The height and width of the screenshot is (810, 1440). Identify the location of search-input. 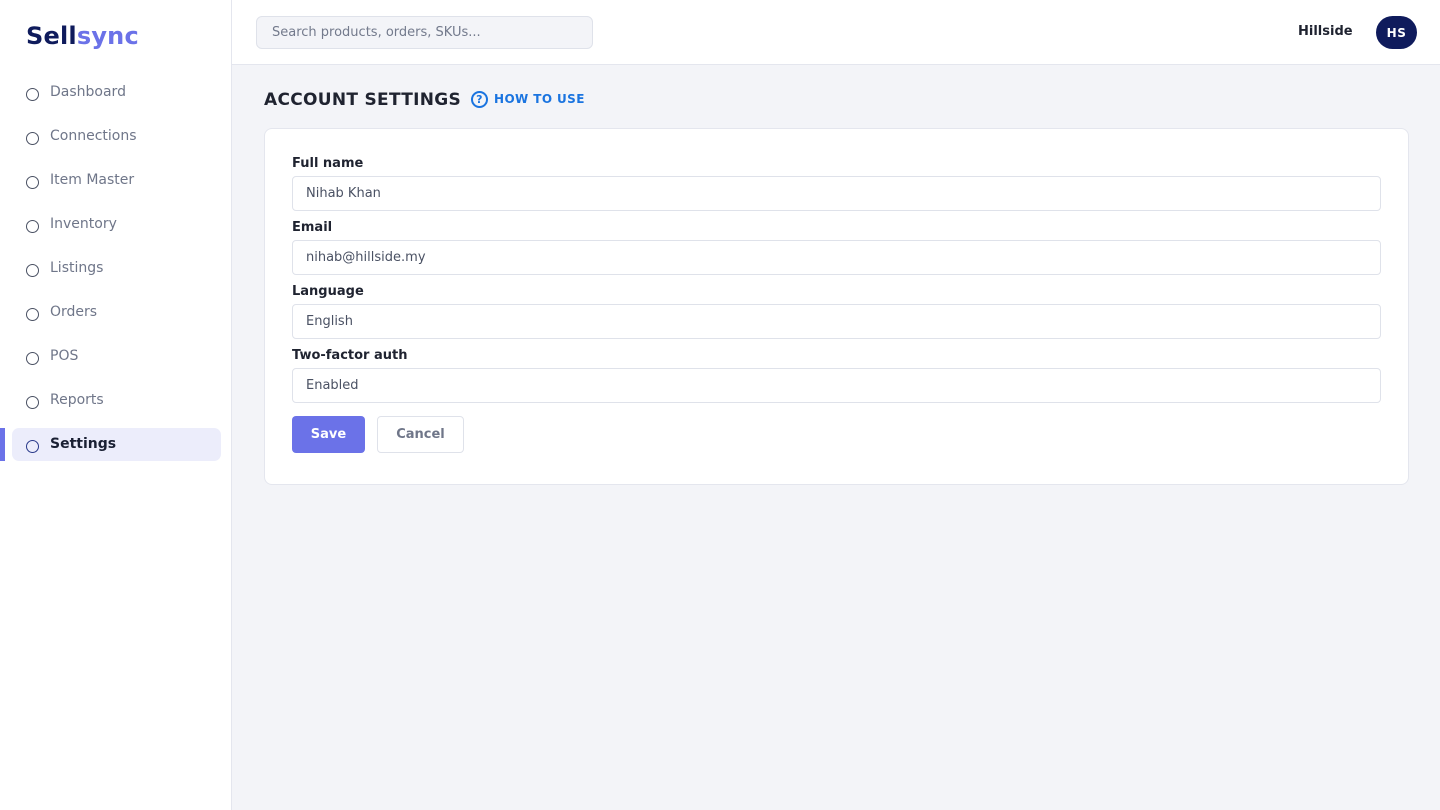
(424, 32).